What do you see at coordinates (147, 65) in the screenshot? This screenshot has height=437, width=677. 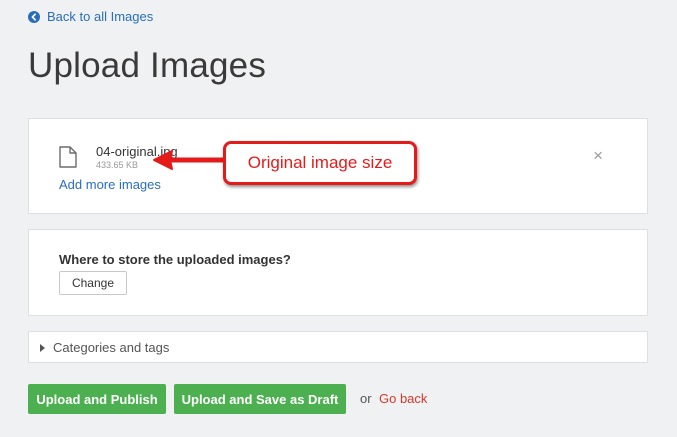 I see `page-title: Upload Images` at bounding box center [147, 65].